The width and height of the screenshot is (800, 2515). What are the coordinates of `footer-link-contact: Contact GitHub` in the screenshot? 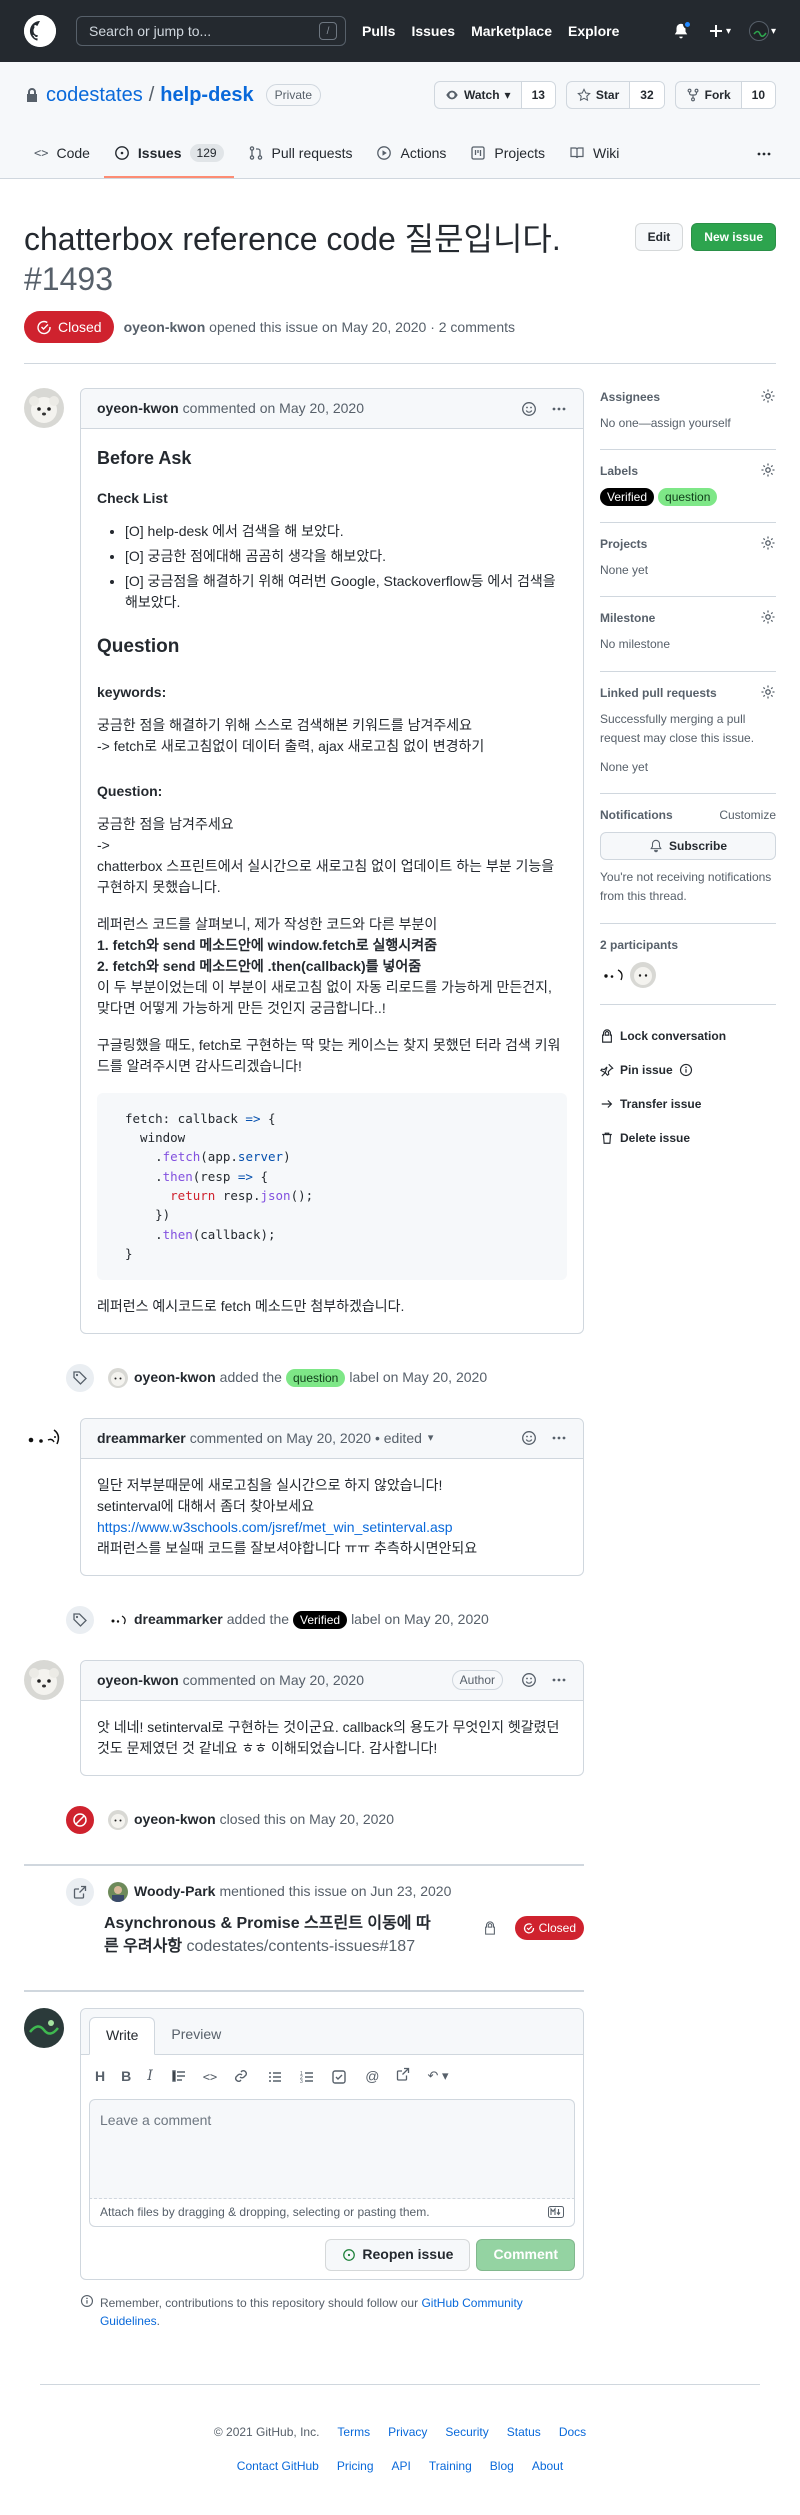 It's located at (278, 2466).